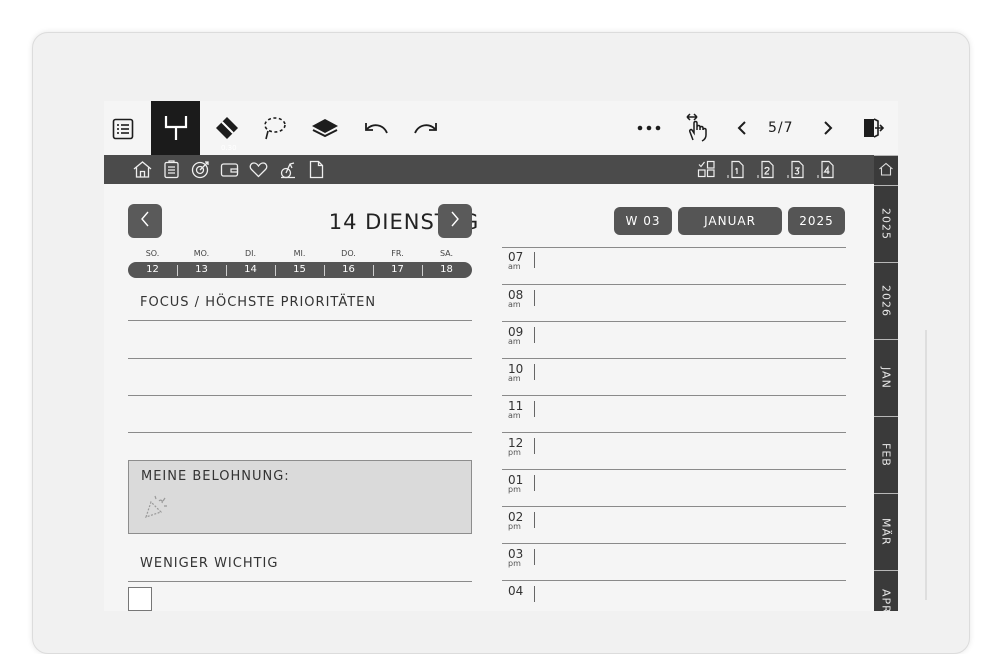 The height and width of the screenshot is (654, 1000). I want to click on page-2-icon, so click(766, 169).